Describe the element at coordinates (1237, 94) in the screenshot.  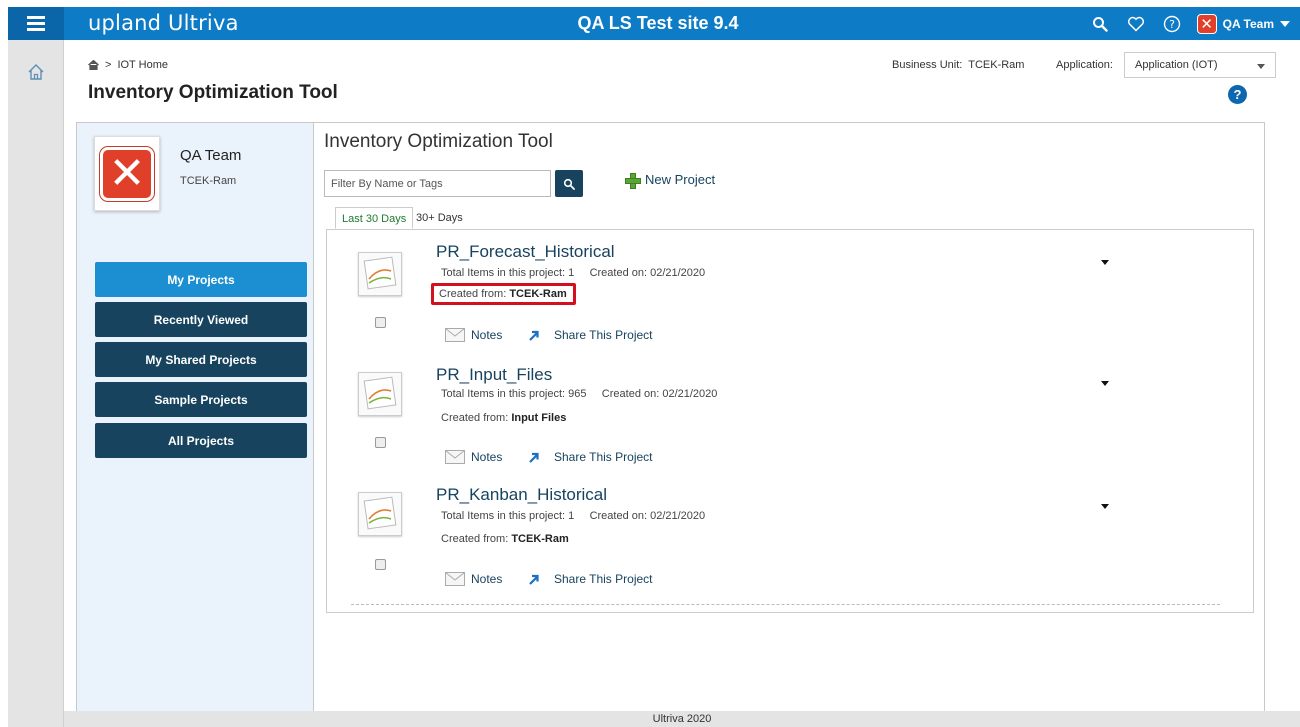
I see `help-icon: ?` at that location.